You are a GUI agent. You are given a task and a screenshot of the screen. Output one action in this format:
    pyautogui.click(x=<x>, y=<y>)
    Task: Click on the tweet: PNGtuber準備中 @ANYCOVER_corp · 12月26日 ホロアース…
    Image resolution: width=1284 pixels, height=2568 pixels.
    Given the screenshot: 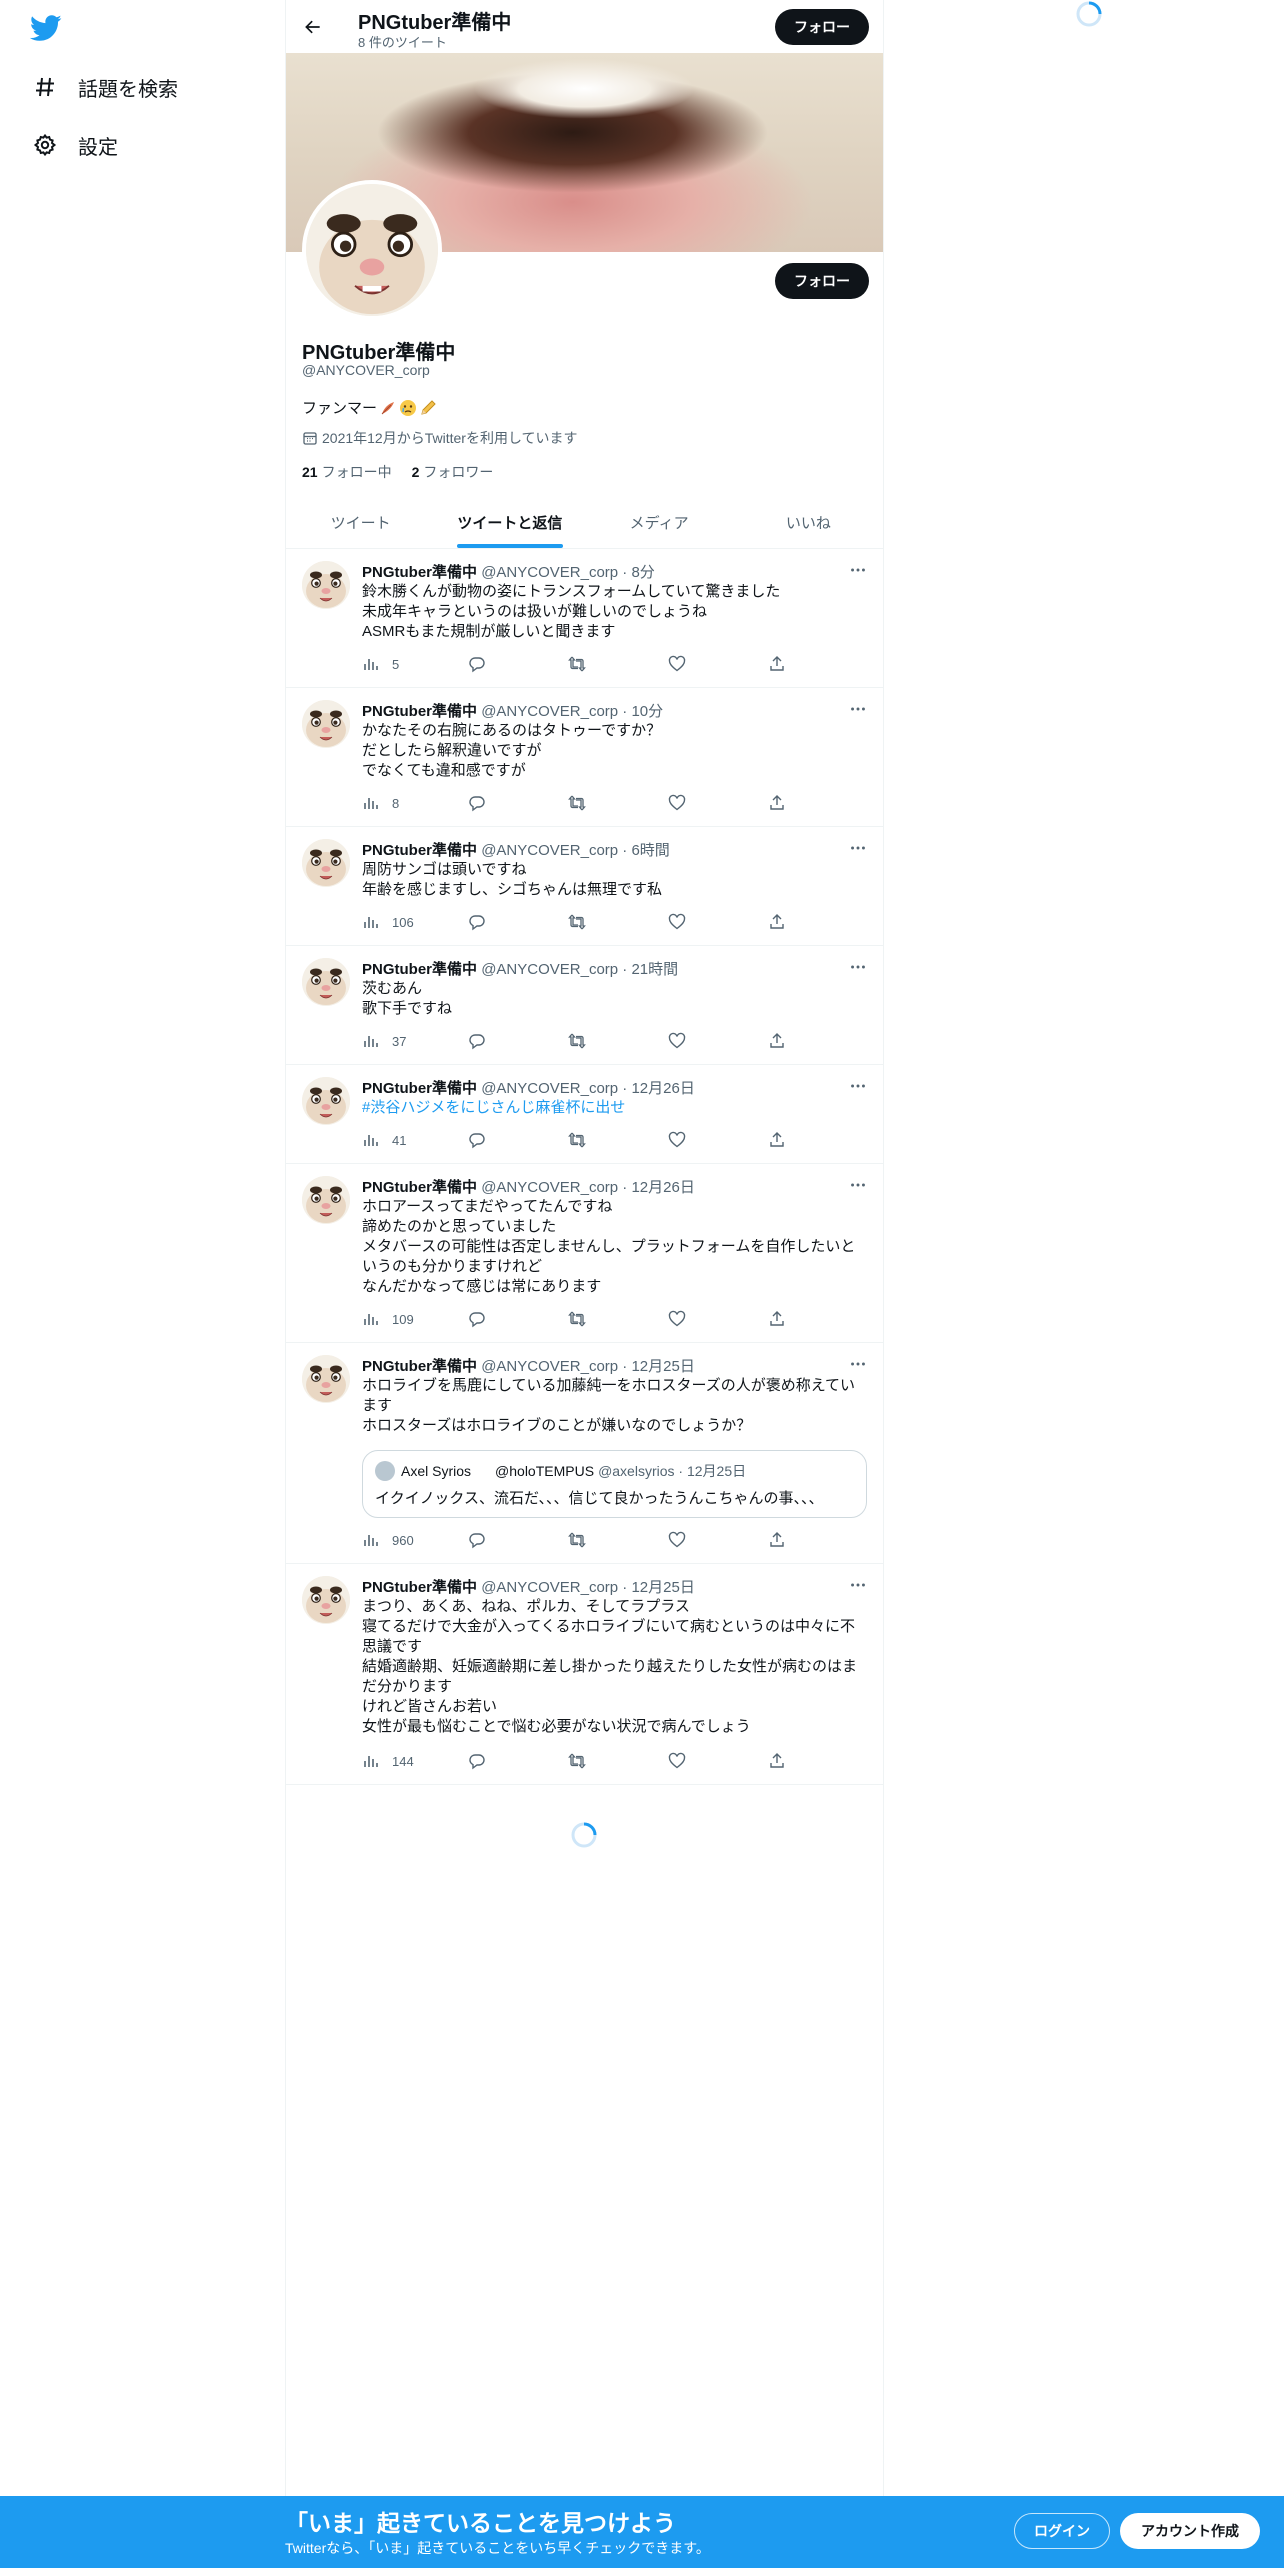 What is the action you would take?
    pyautogui.click(x=584, y=1253)
    